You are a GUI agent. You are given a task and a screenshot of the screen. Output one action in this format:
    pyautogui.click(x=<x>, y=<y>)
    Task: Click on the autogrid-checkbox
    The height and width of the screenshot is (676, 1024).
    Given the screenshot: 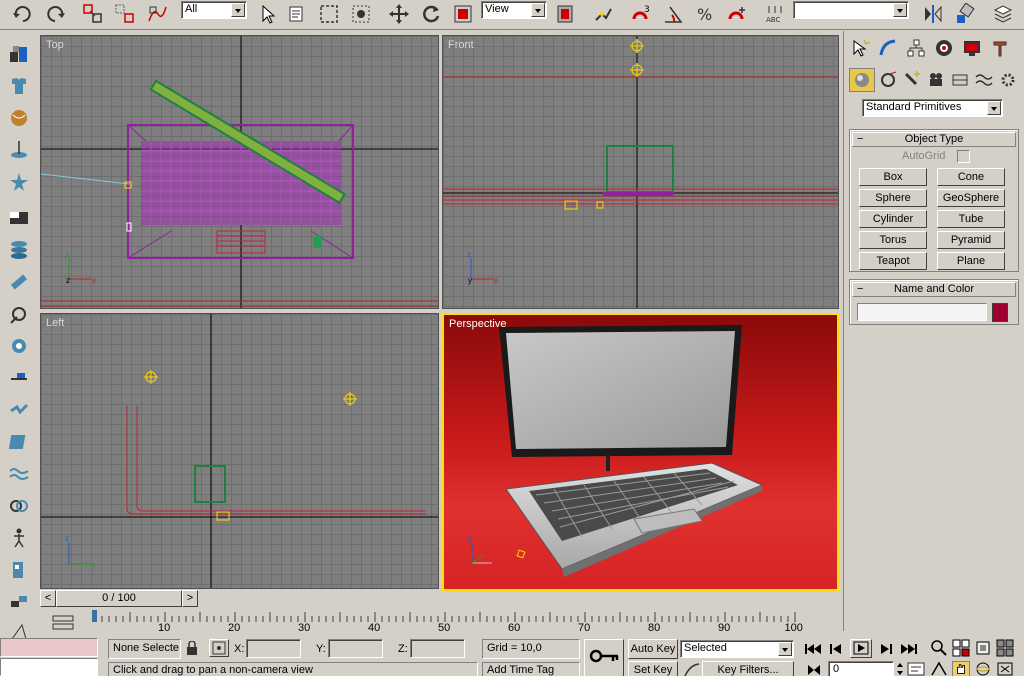 What is the action you would take?
    pyautogui.click(x=963, y=156)
    